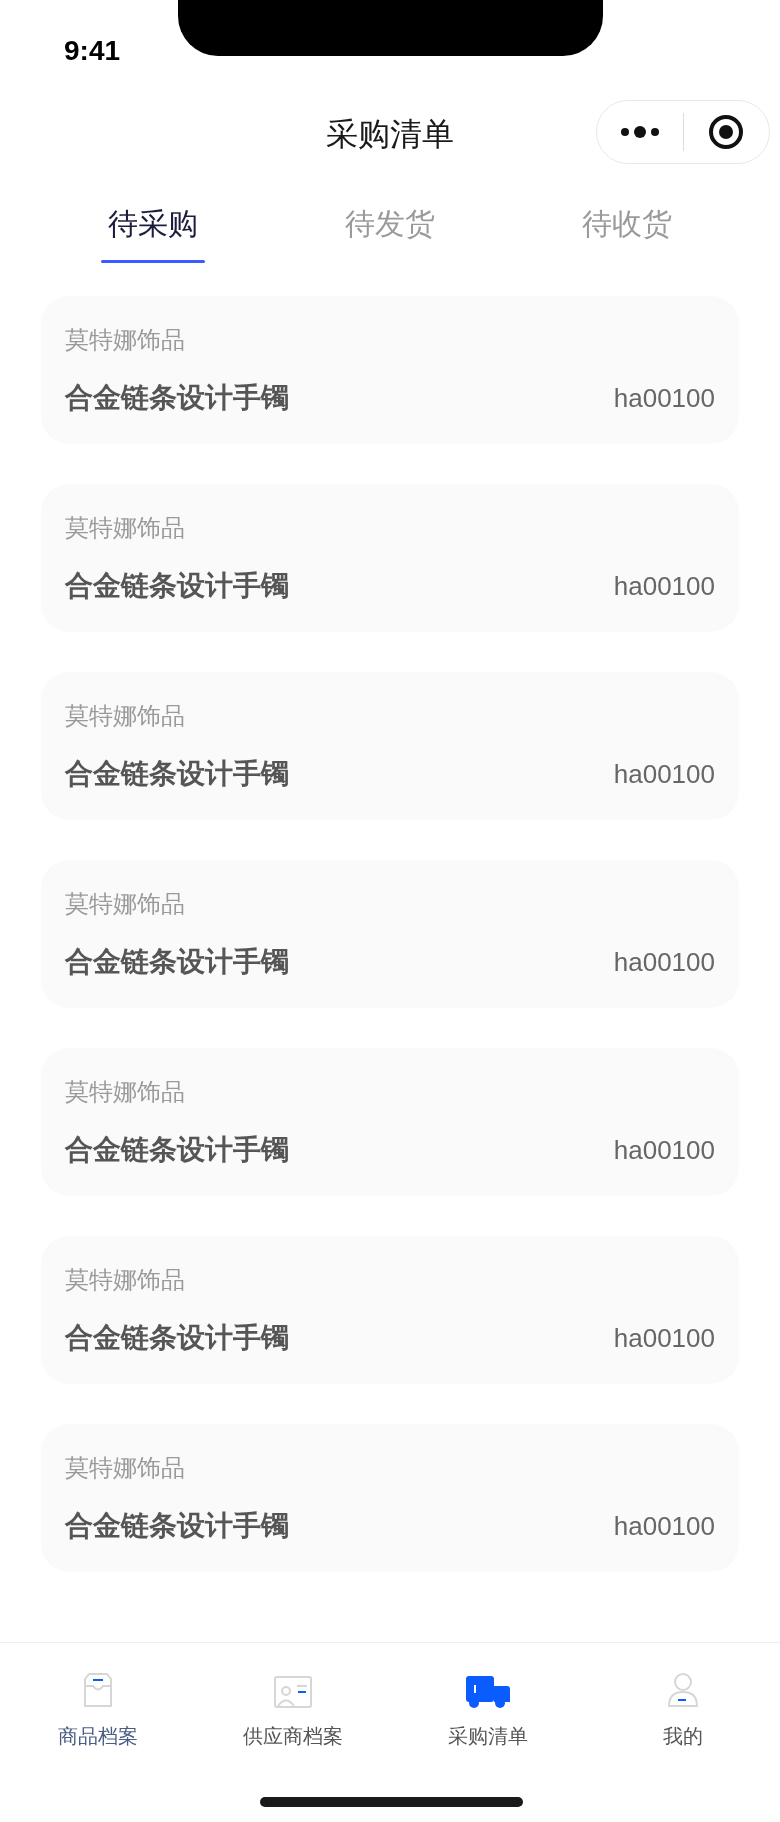 Image resolution: width=780 pixels, height=1822 pixels. I want to click on nav-tab: 采购清单, so click(487, 1707).